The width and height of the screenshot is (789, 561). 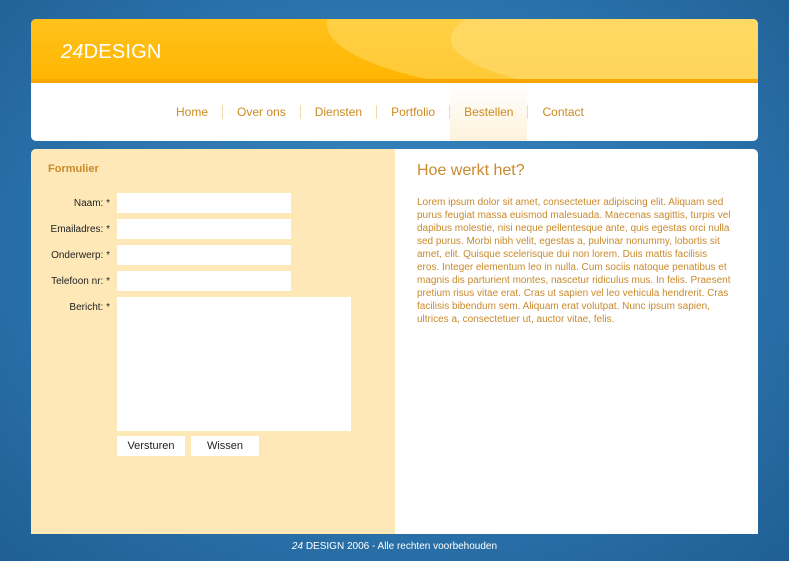 What do you see at coordinates (261, 112) in the screenshot?
I see `nav-item-over-ons: Over ons` at bounding box center [261, 112].